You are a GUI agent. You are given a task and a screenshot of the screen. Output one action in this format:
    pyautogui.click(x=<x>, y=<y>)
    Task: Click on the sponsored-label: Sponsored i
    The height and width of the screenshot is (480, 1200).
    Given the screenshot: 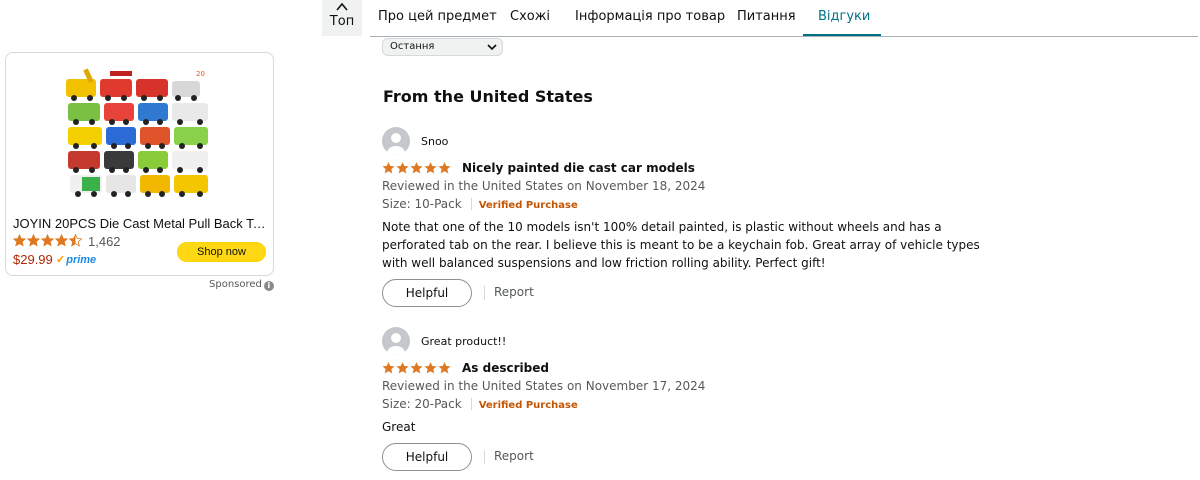 What is the action you would take?
    pyautogui.click(x=241, y=285)
    